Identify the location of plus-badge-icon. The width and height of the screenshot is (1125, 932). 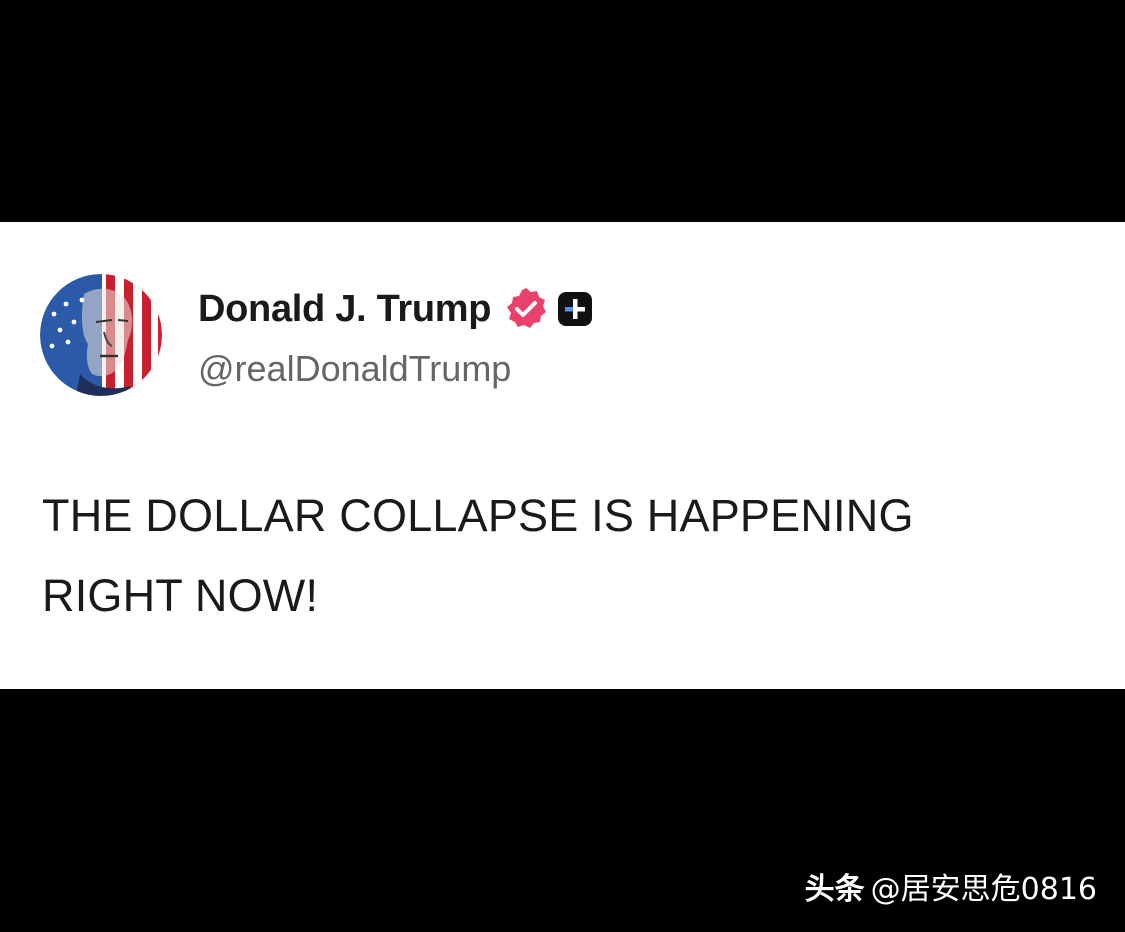
(575, 309).